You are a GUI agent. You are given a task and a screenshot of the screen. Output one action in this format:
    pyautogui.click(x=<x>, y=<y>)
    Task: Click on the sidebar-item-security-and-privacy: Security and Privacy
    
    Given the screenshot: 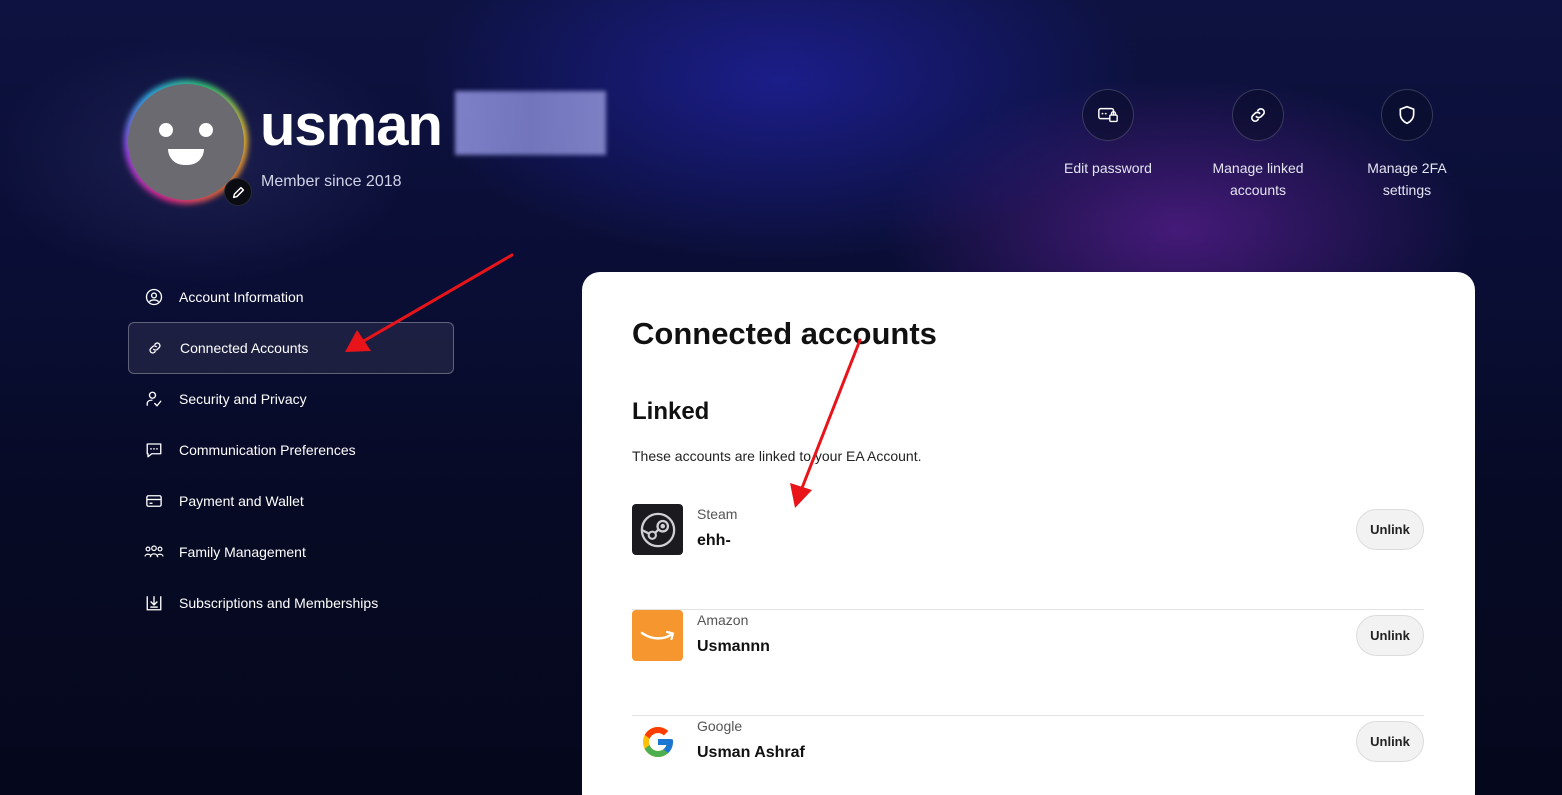 What is the action you would take?
    pyautogui.click(x=291, y=399)
    